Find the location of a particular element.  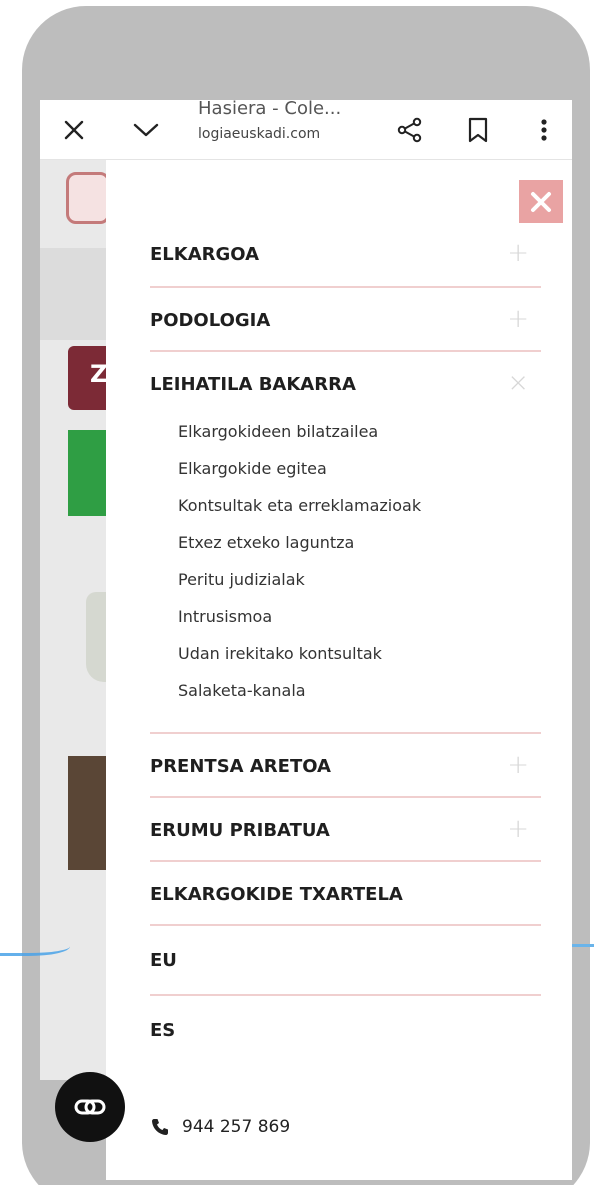

menu-item-label: ELKARGOKIDE TXARTELA is located at coordinates (276, 894).